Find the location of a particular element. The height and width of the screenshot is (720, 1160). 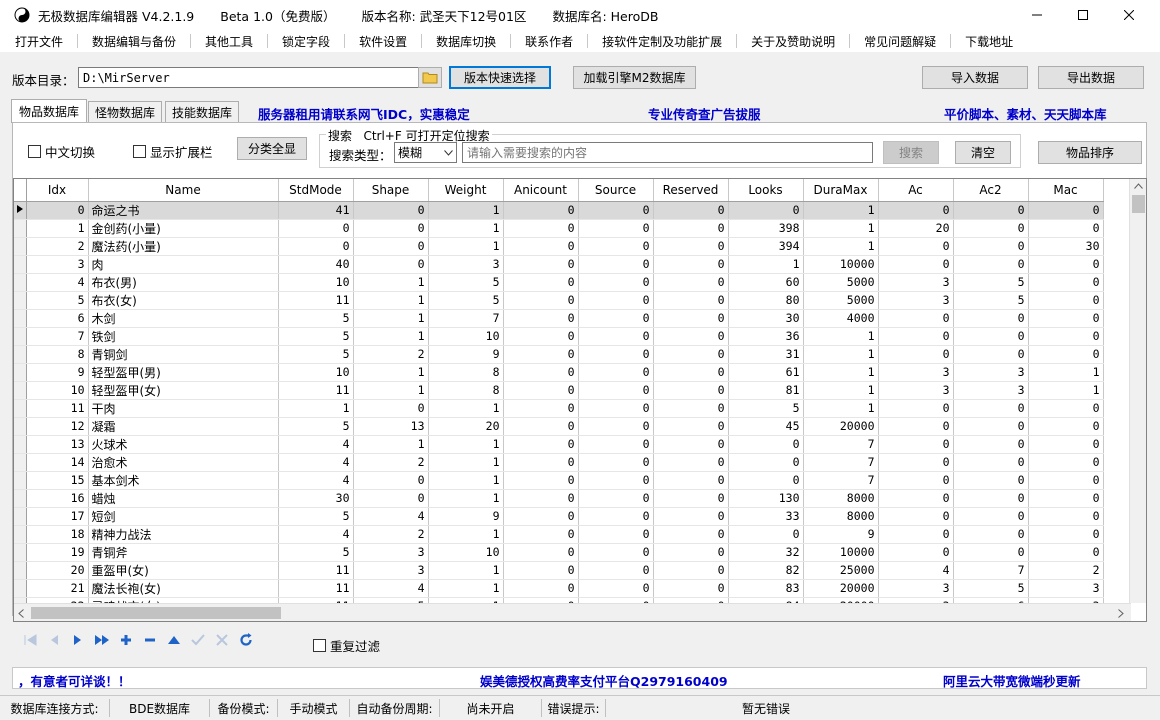

cell-stdmode: 10 is located at coordinates (316, 372).